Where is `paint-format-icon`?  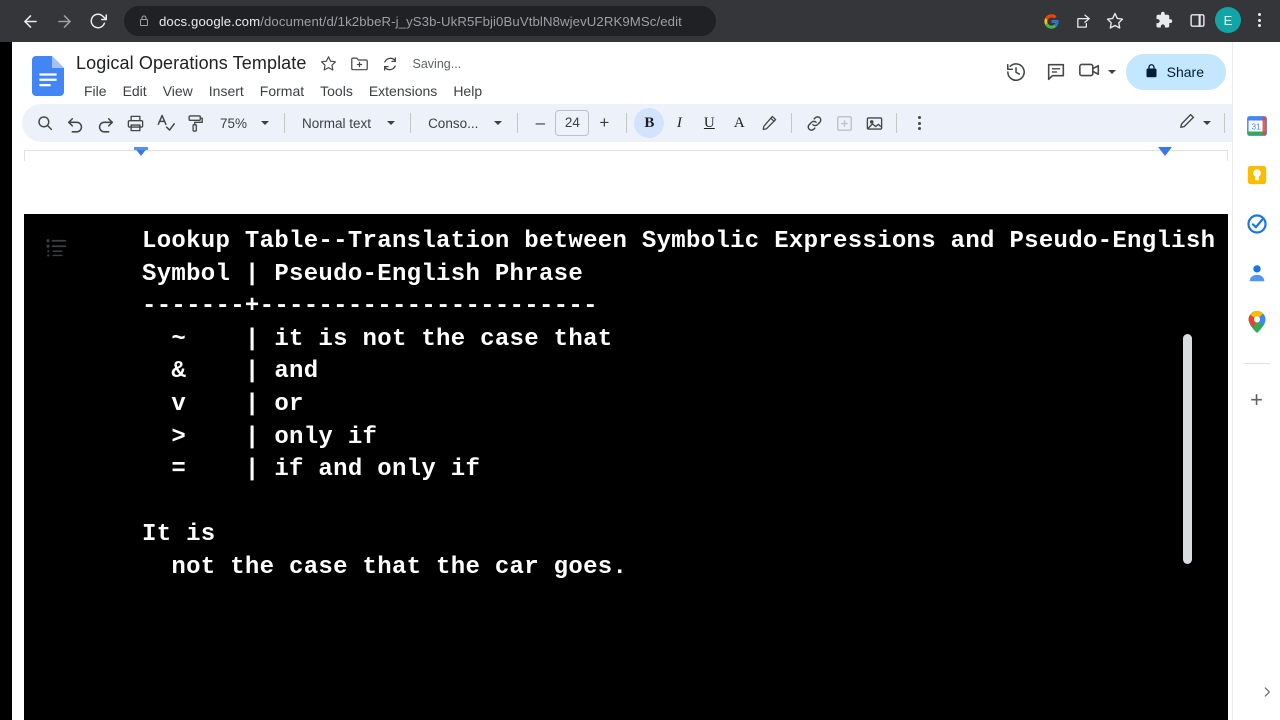
paint-format-icon is located at coordinates (195, 123).